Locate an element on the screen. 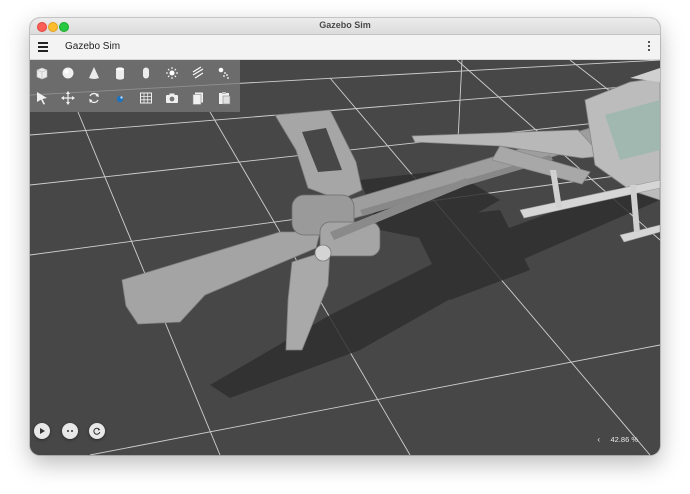 Image resolution: width=690 pixels, height=494 pixels. play-icon is located at coordinates (42, 431).